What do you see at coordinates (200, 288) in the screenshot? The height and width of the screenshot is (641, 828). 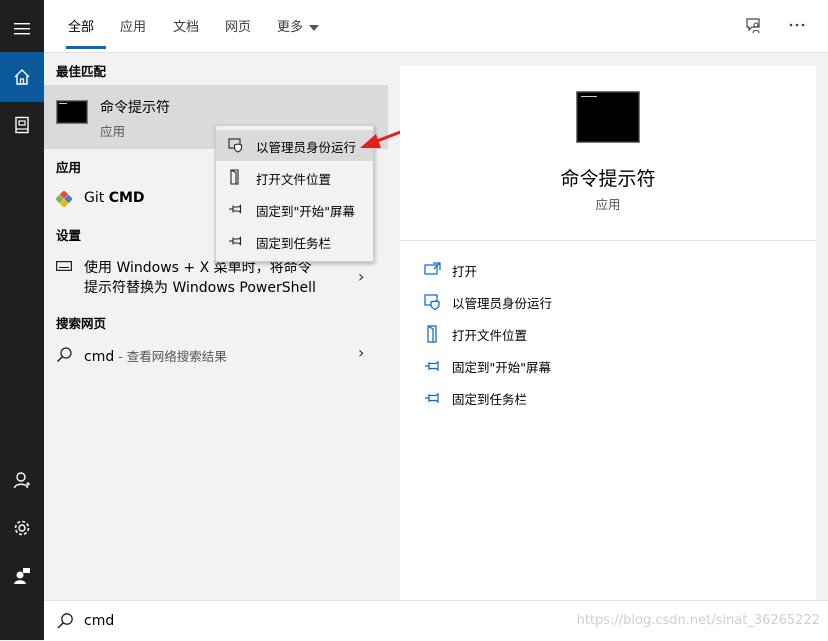 I see `setting-result-line2: 提示符替换为 Windows PowerShell` at bounding box center [200, 288].